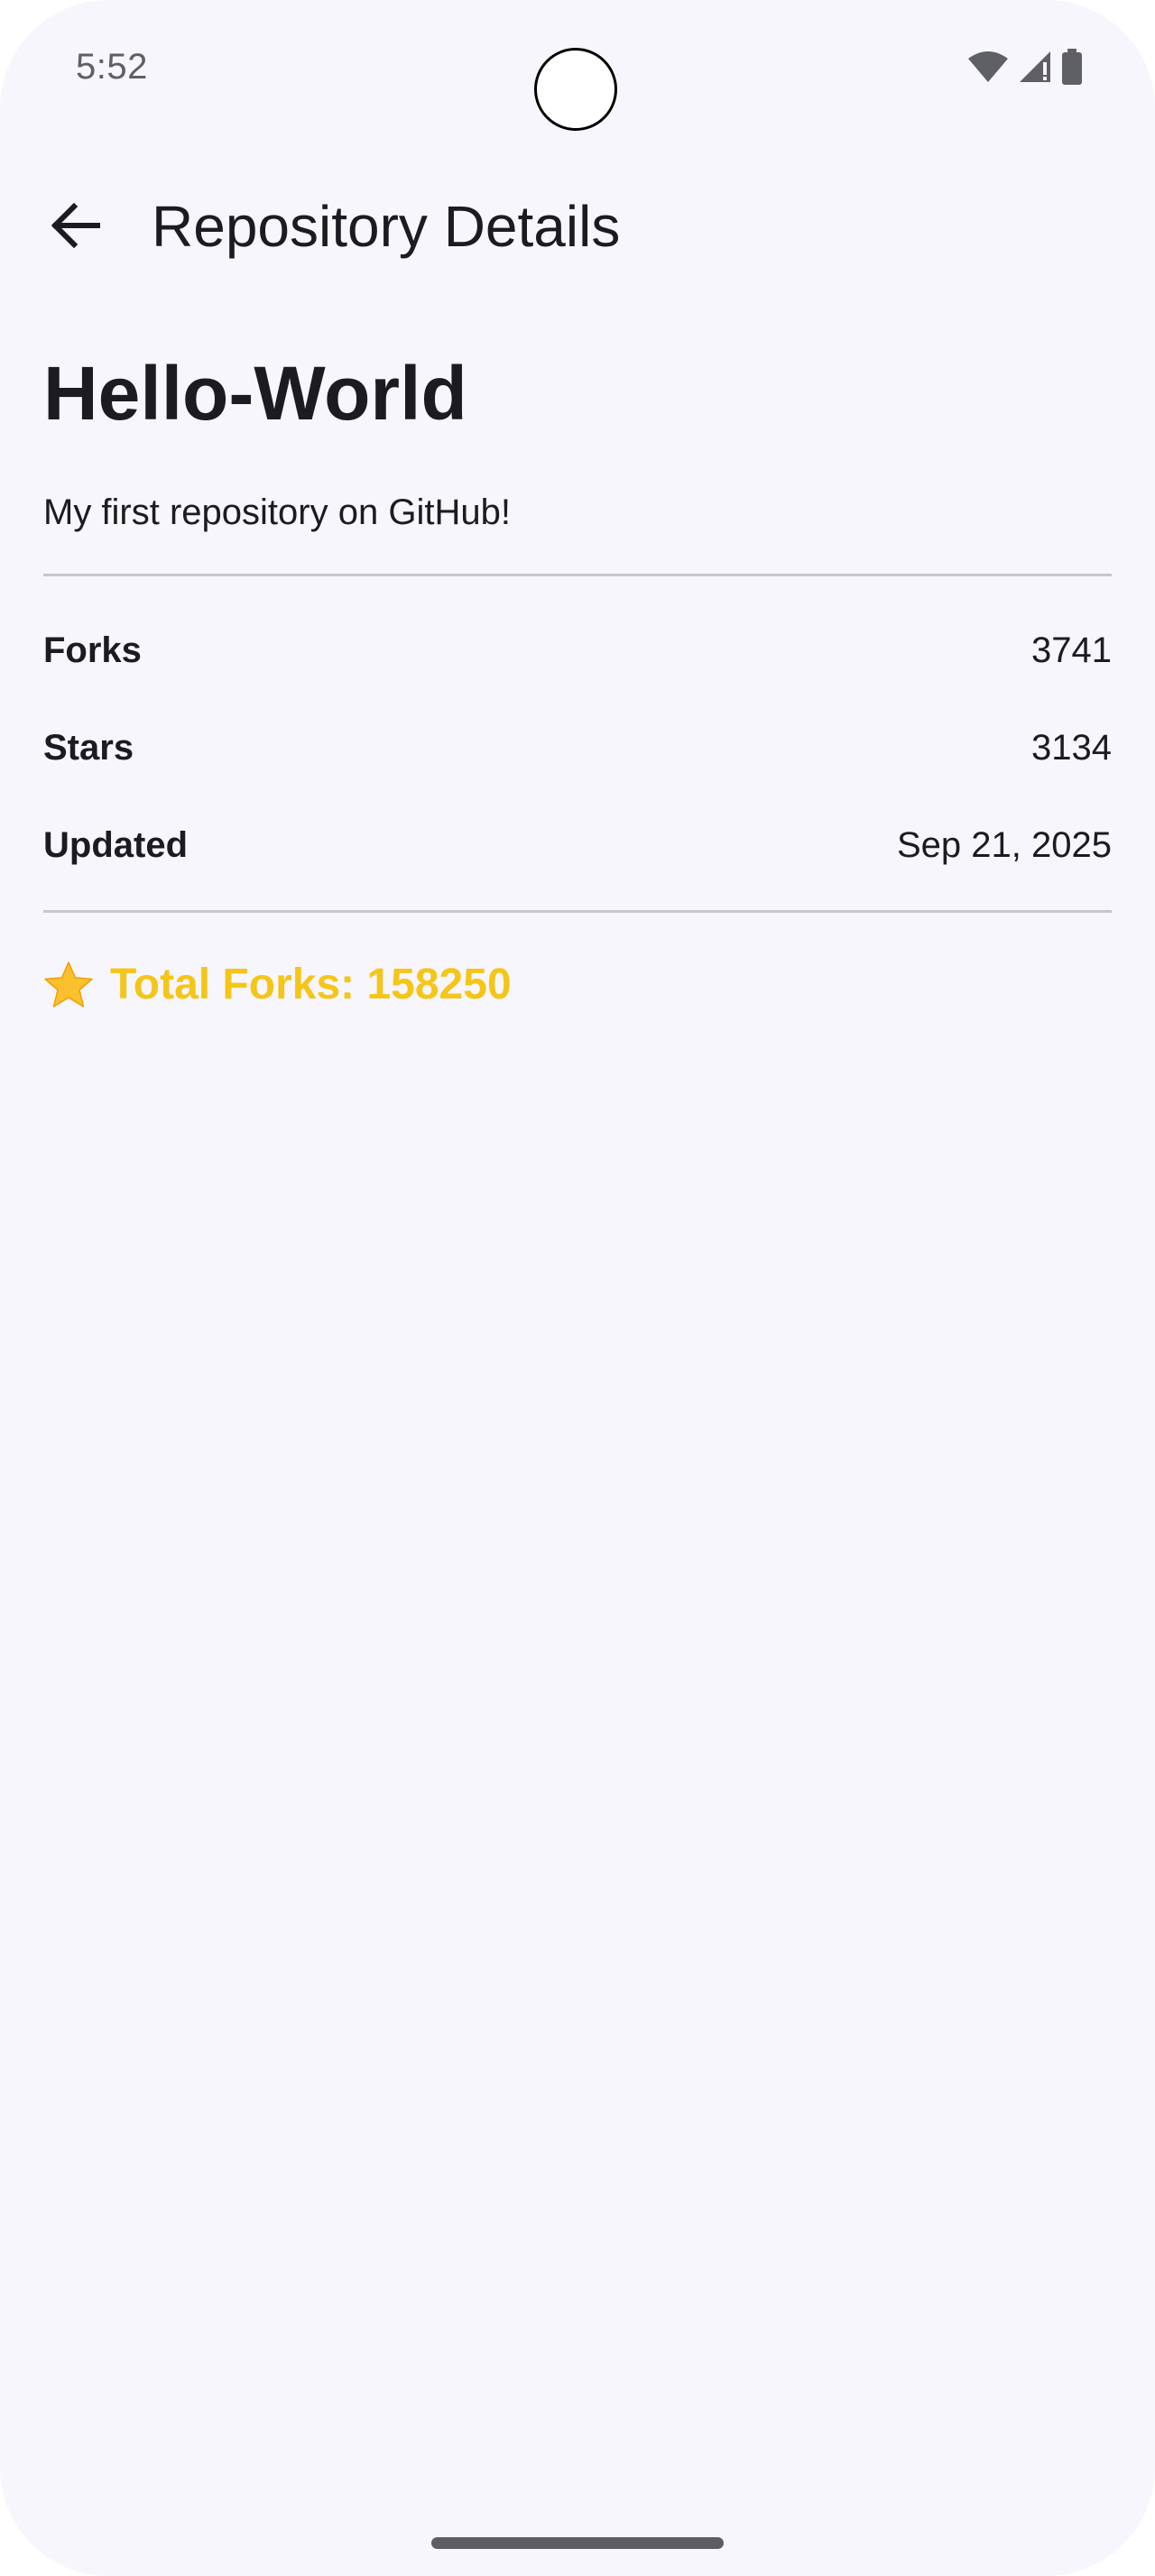 Image resolution: width=1155 pixels, height=2576 pixels. Describe the element at coordinates (115, 845) in the screenshot. I see `stat-label: Updated` at that location.